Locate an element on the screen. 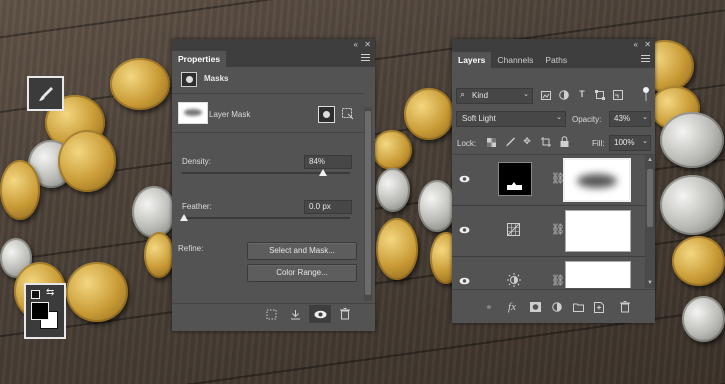  layer-row-brightness-contrast: ⛓ is located at coordinates (548, 272).